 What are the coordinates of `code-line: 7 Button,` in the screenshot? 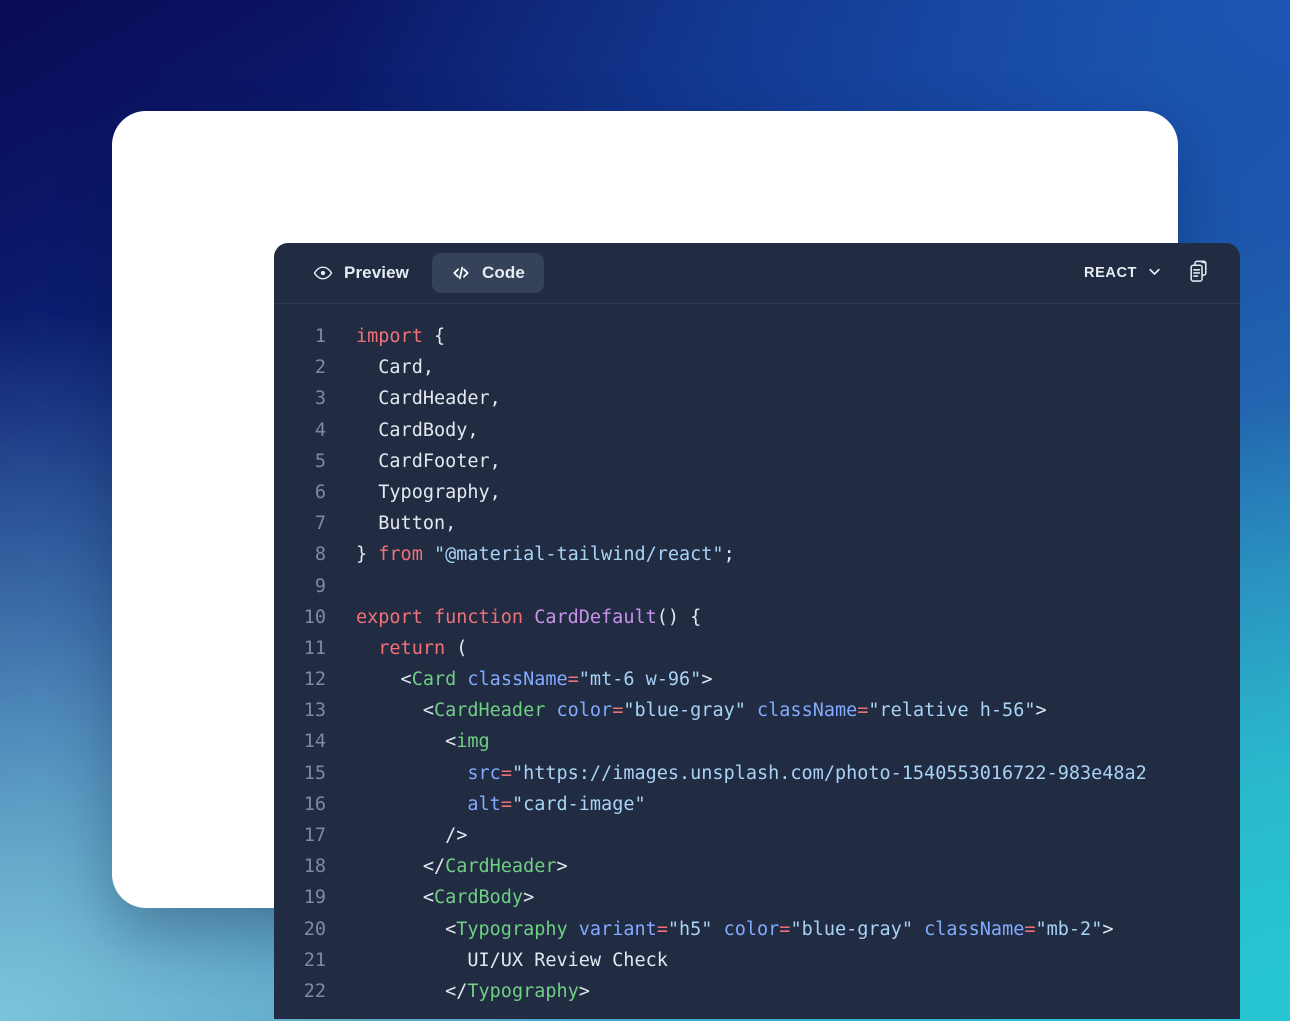 It's located at (757, 523).